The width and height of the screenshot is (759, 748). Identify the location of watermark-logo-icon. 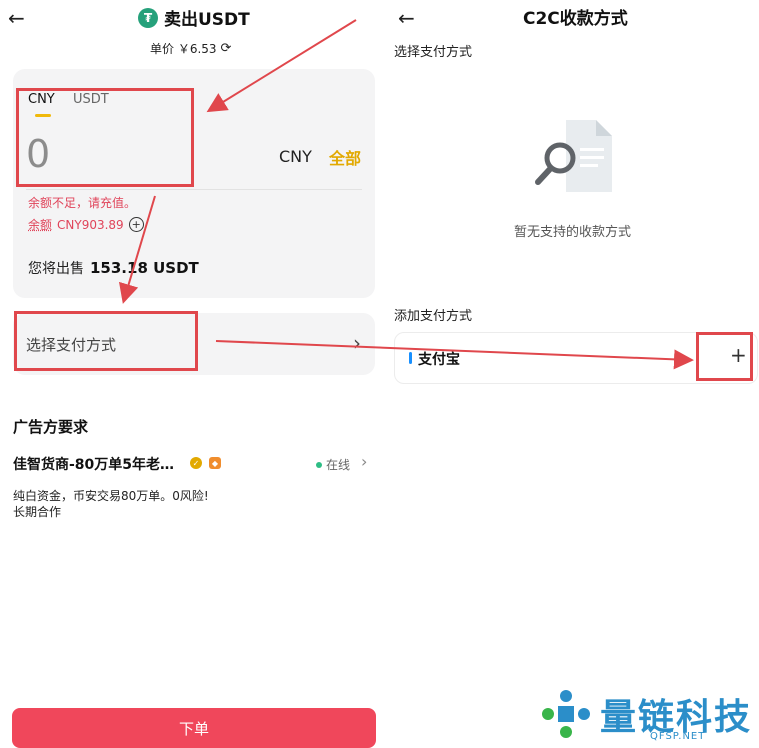
(566, 714).